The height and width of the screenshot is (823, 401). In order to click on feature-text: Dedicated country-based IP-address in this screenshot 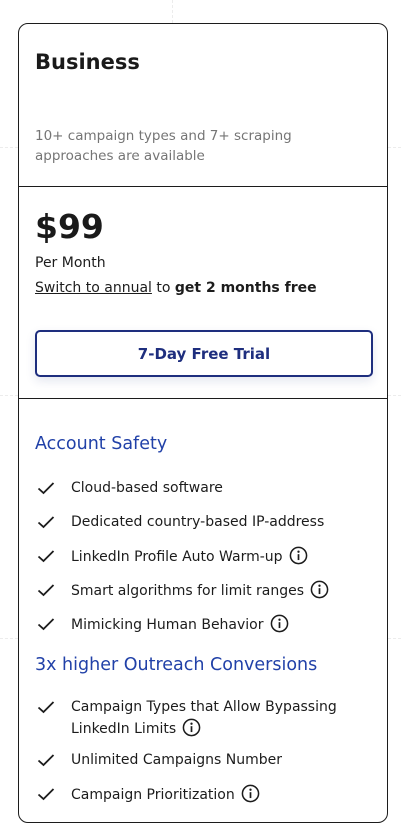, I will do `click(198, 522)`.